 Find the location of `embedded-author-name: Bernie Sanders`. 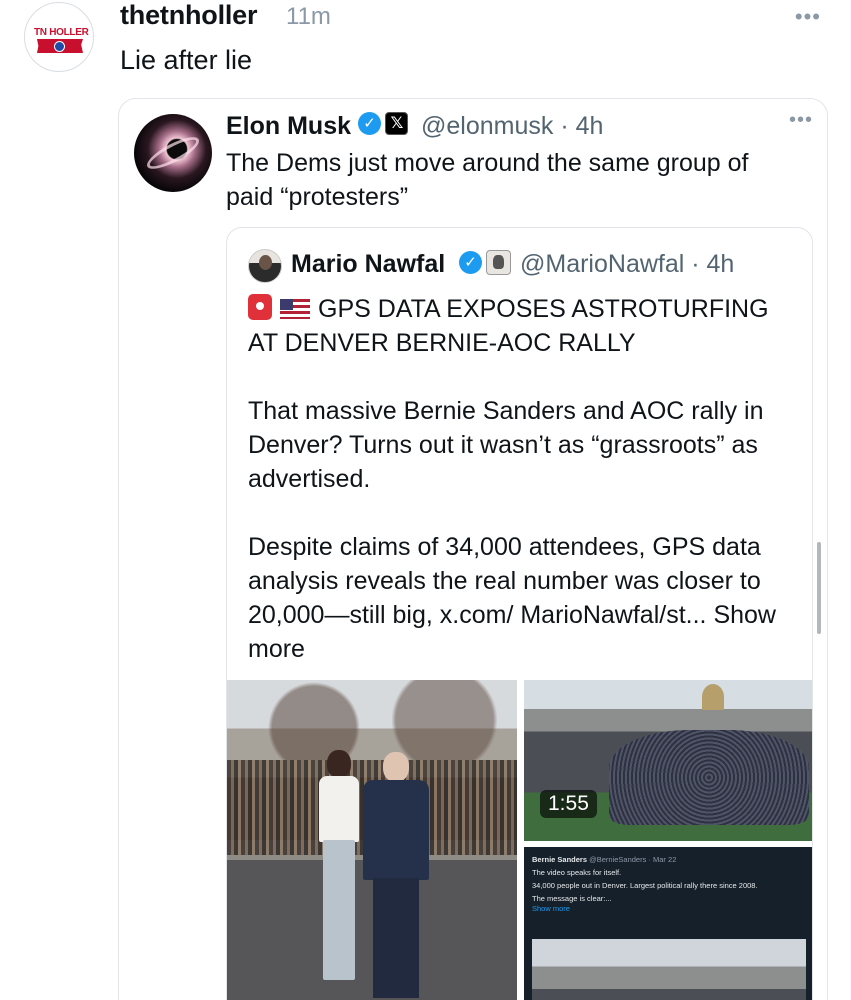

embedded-author-name: Bernie Sanders is located at coordinates (560, 859).